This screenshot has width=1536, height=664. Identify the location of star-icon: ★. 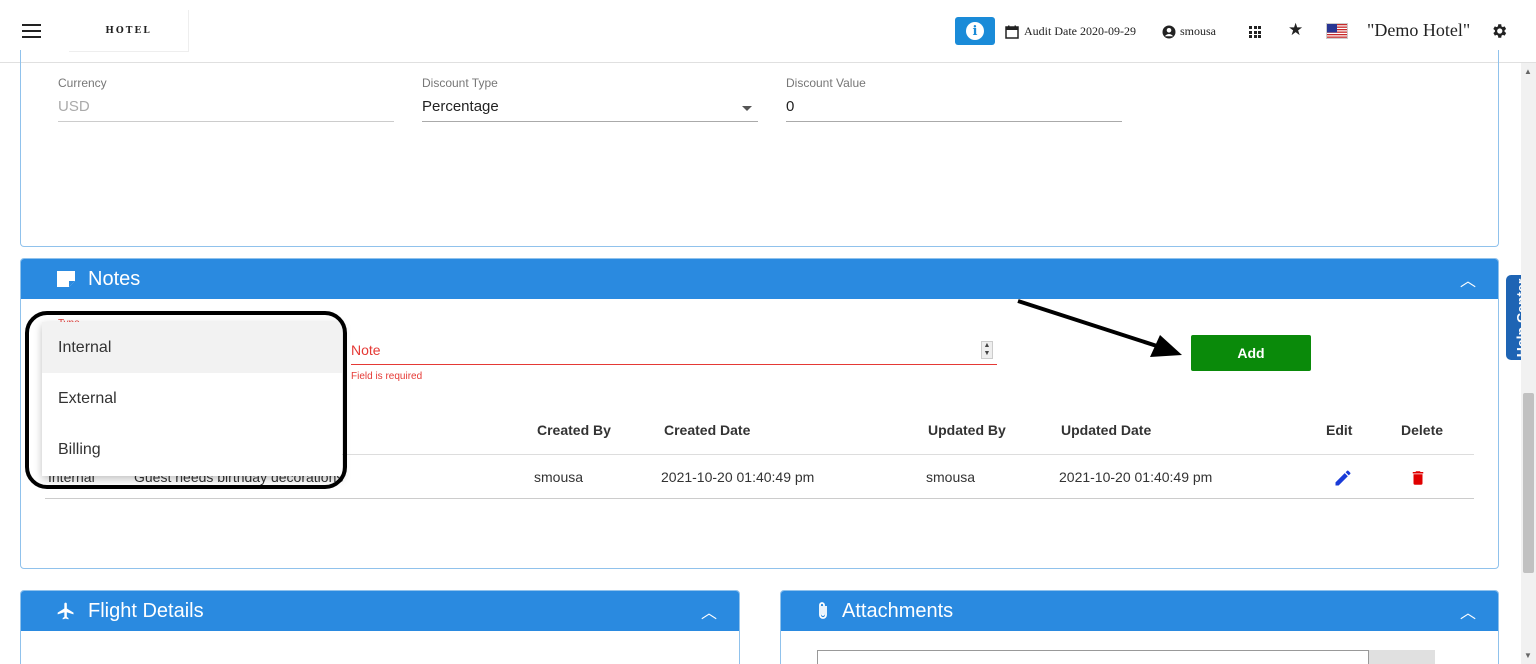
(1295, 30).